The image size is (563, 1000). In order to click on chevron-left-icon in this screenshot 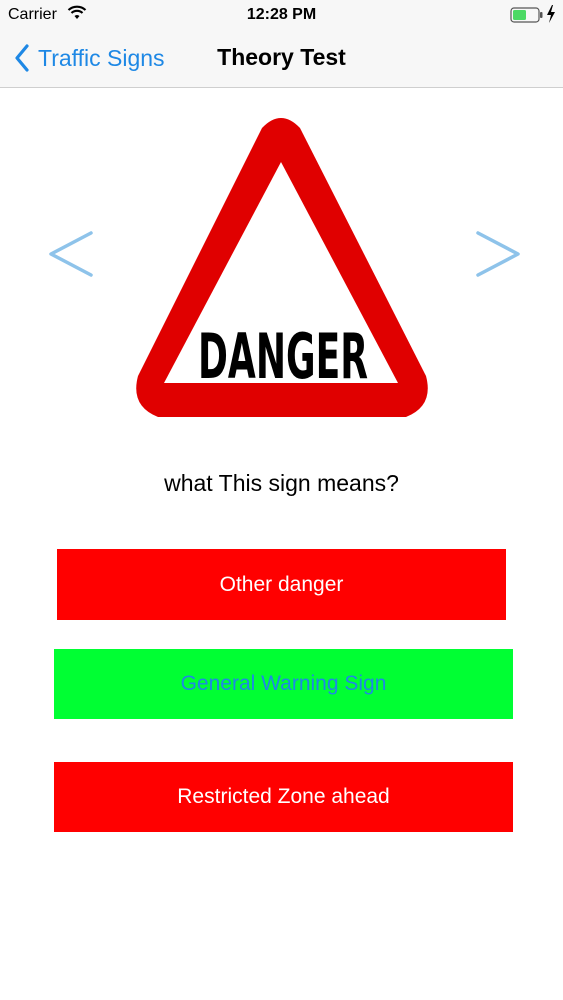, I will do `click(71, 254)`.